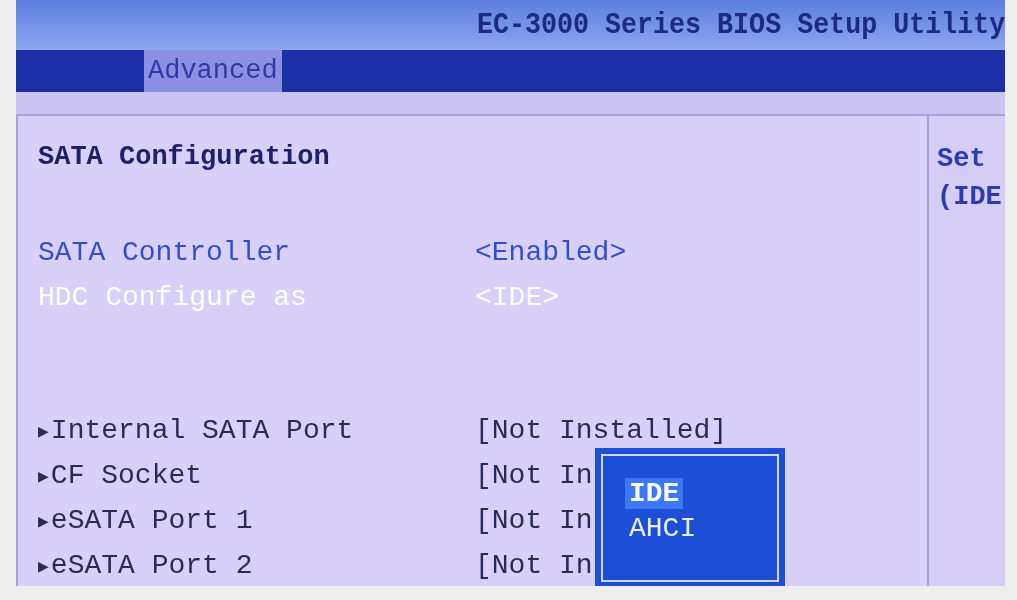  Describe the element at coordinates (962, 159) in the screenshot. I see `help-text: Set` at that location.